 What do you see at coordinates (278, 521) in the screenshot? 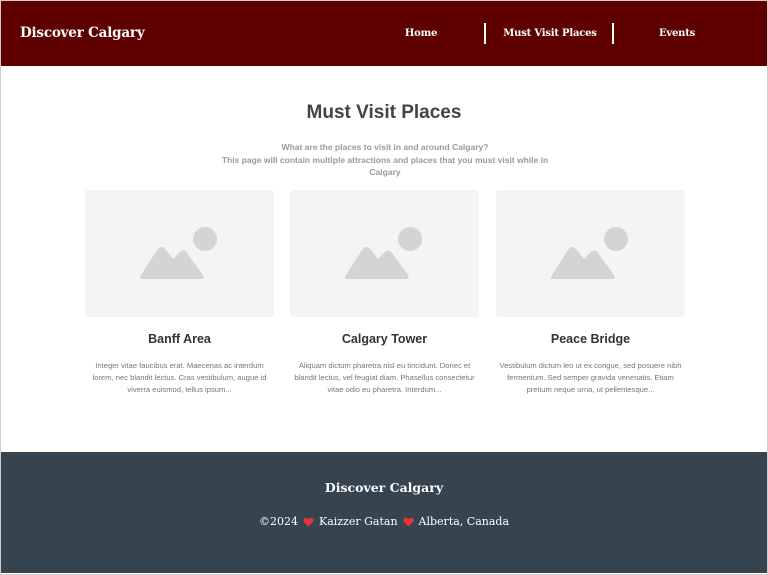
I see `footer-copyright: ©2024` at bounding box center [278, 521].